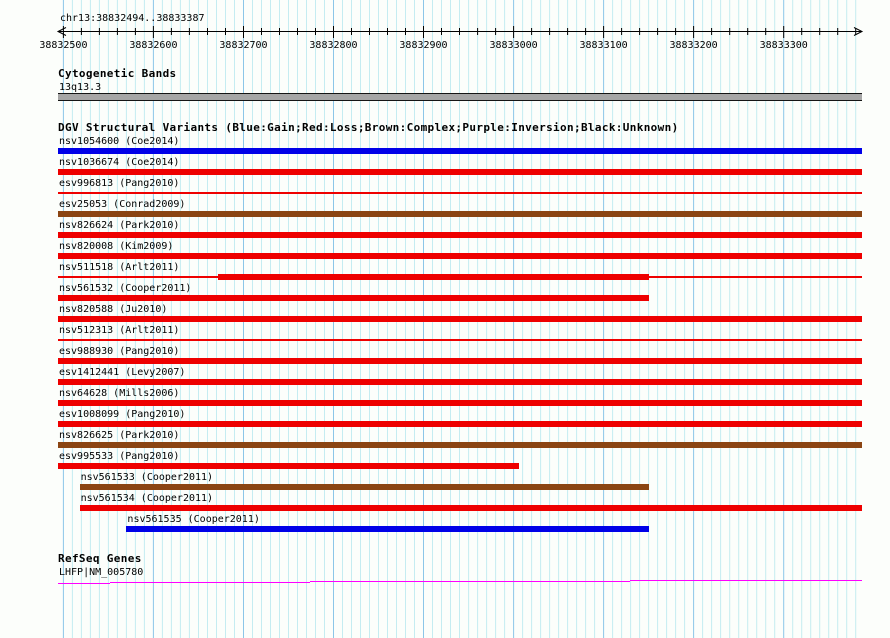 The width and height of the screenshot is (890, 638). What do you see at coordinates (63, 45) in the screenshot?
I see `axis-tick-label: 38832500` at bounding box center [63, 45].